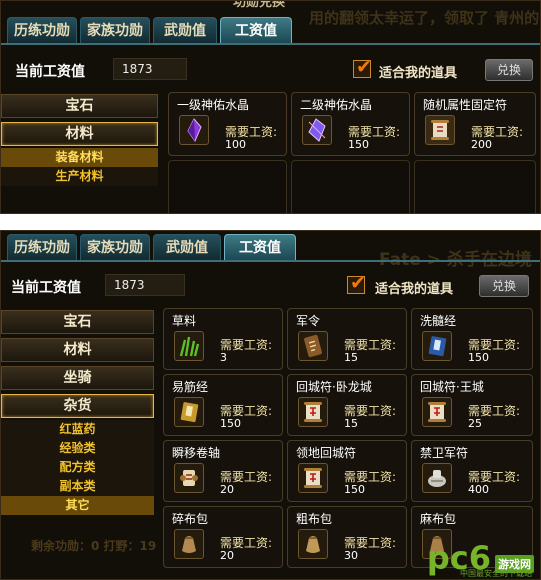  I want to click on checkmark-icon: ✔, so click(364, 67).